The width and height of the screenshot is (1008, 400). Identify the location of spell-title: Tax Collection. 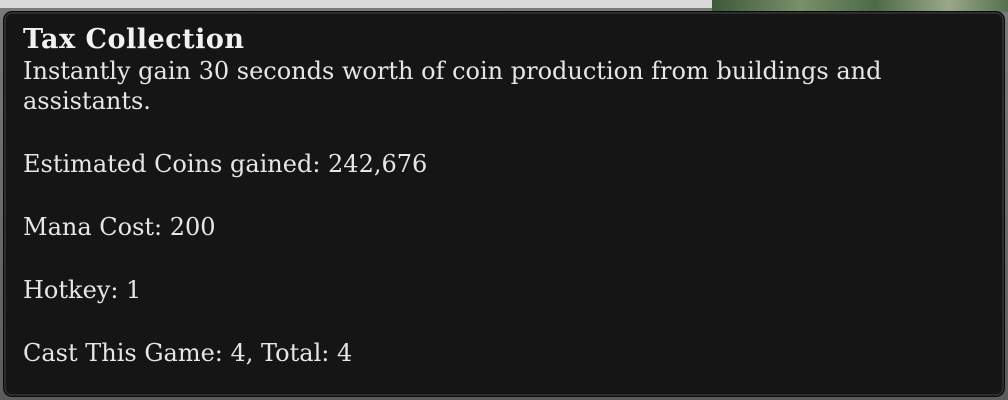
(134, 39).